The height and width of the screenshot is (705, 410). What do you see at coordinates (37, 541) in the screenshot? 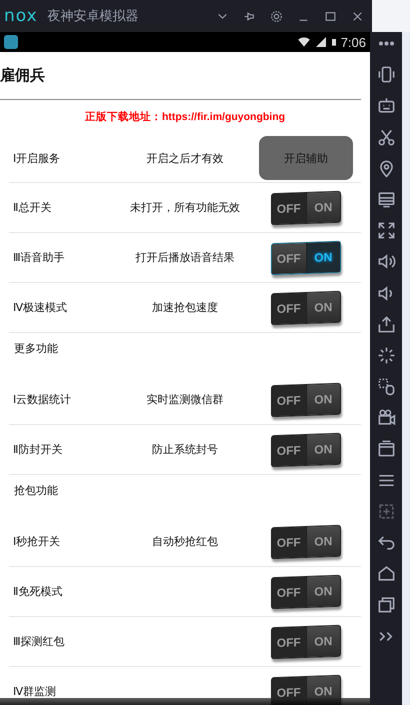
I see `row-label: Ⅰ秒抢开关` at bounding box center [37, 541].